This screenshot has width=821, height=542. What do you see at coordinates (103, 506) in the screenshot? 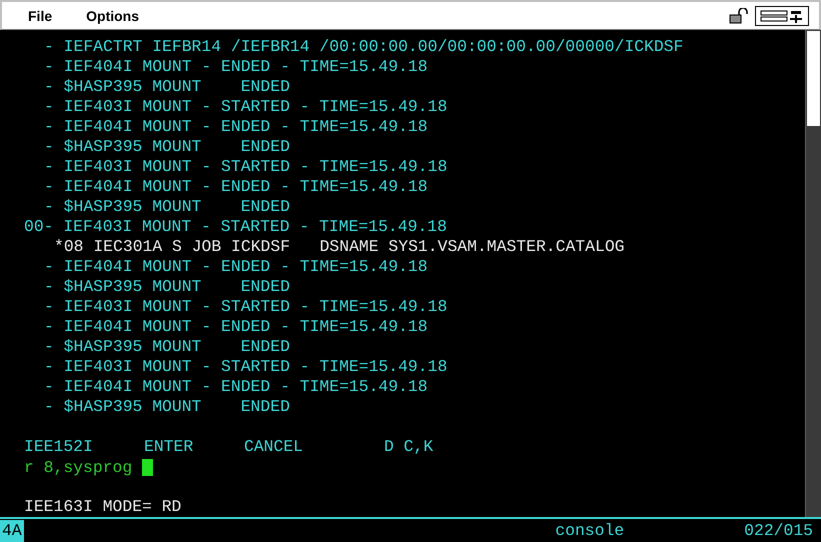
I see `mode-message: IEE163I MODE= RD` at bounding box center [103, 506].